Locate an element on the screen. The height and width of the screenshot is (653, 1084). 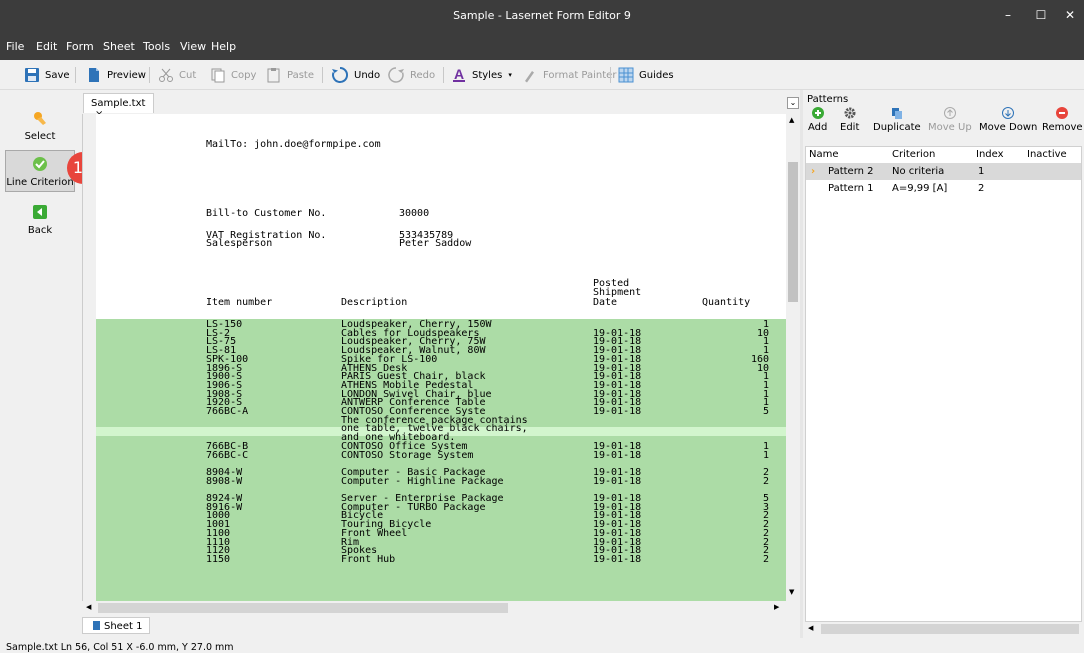
tab-list-dropdown: ⌄ is located at coordinates (793, 103).